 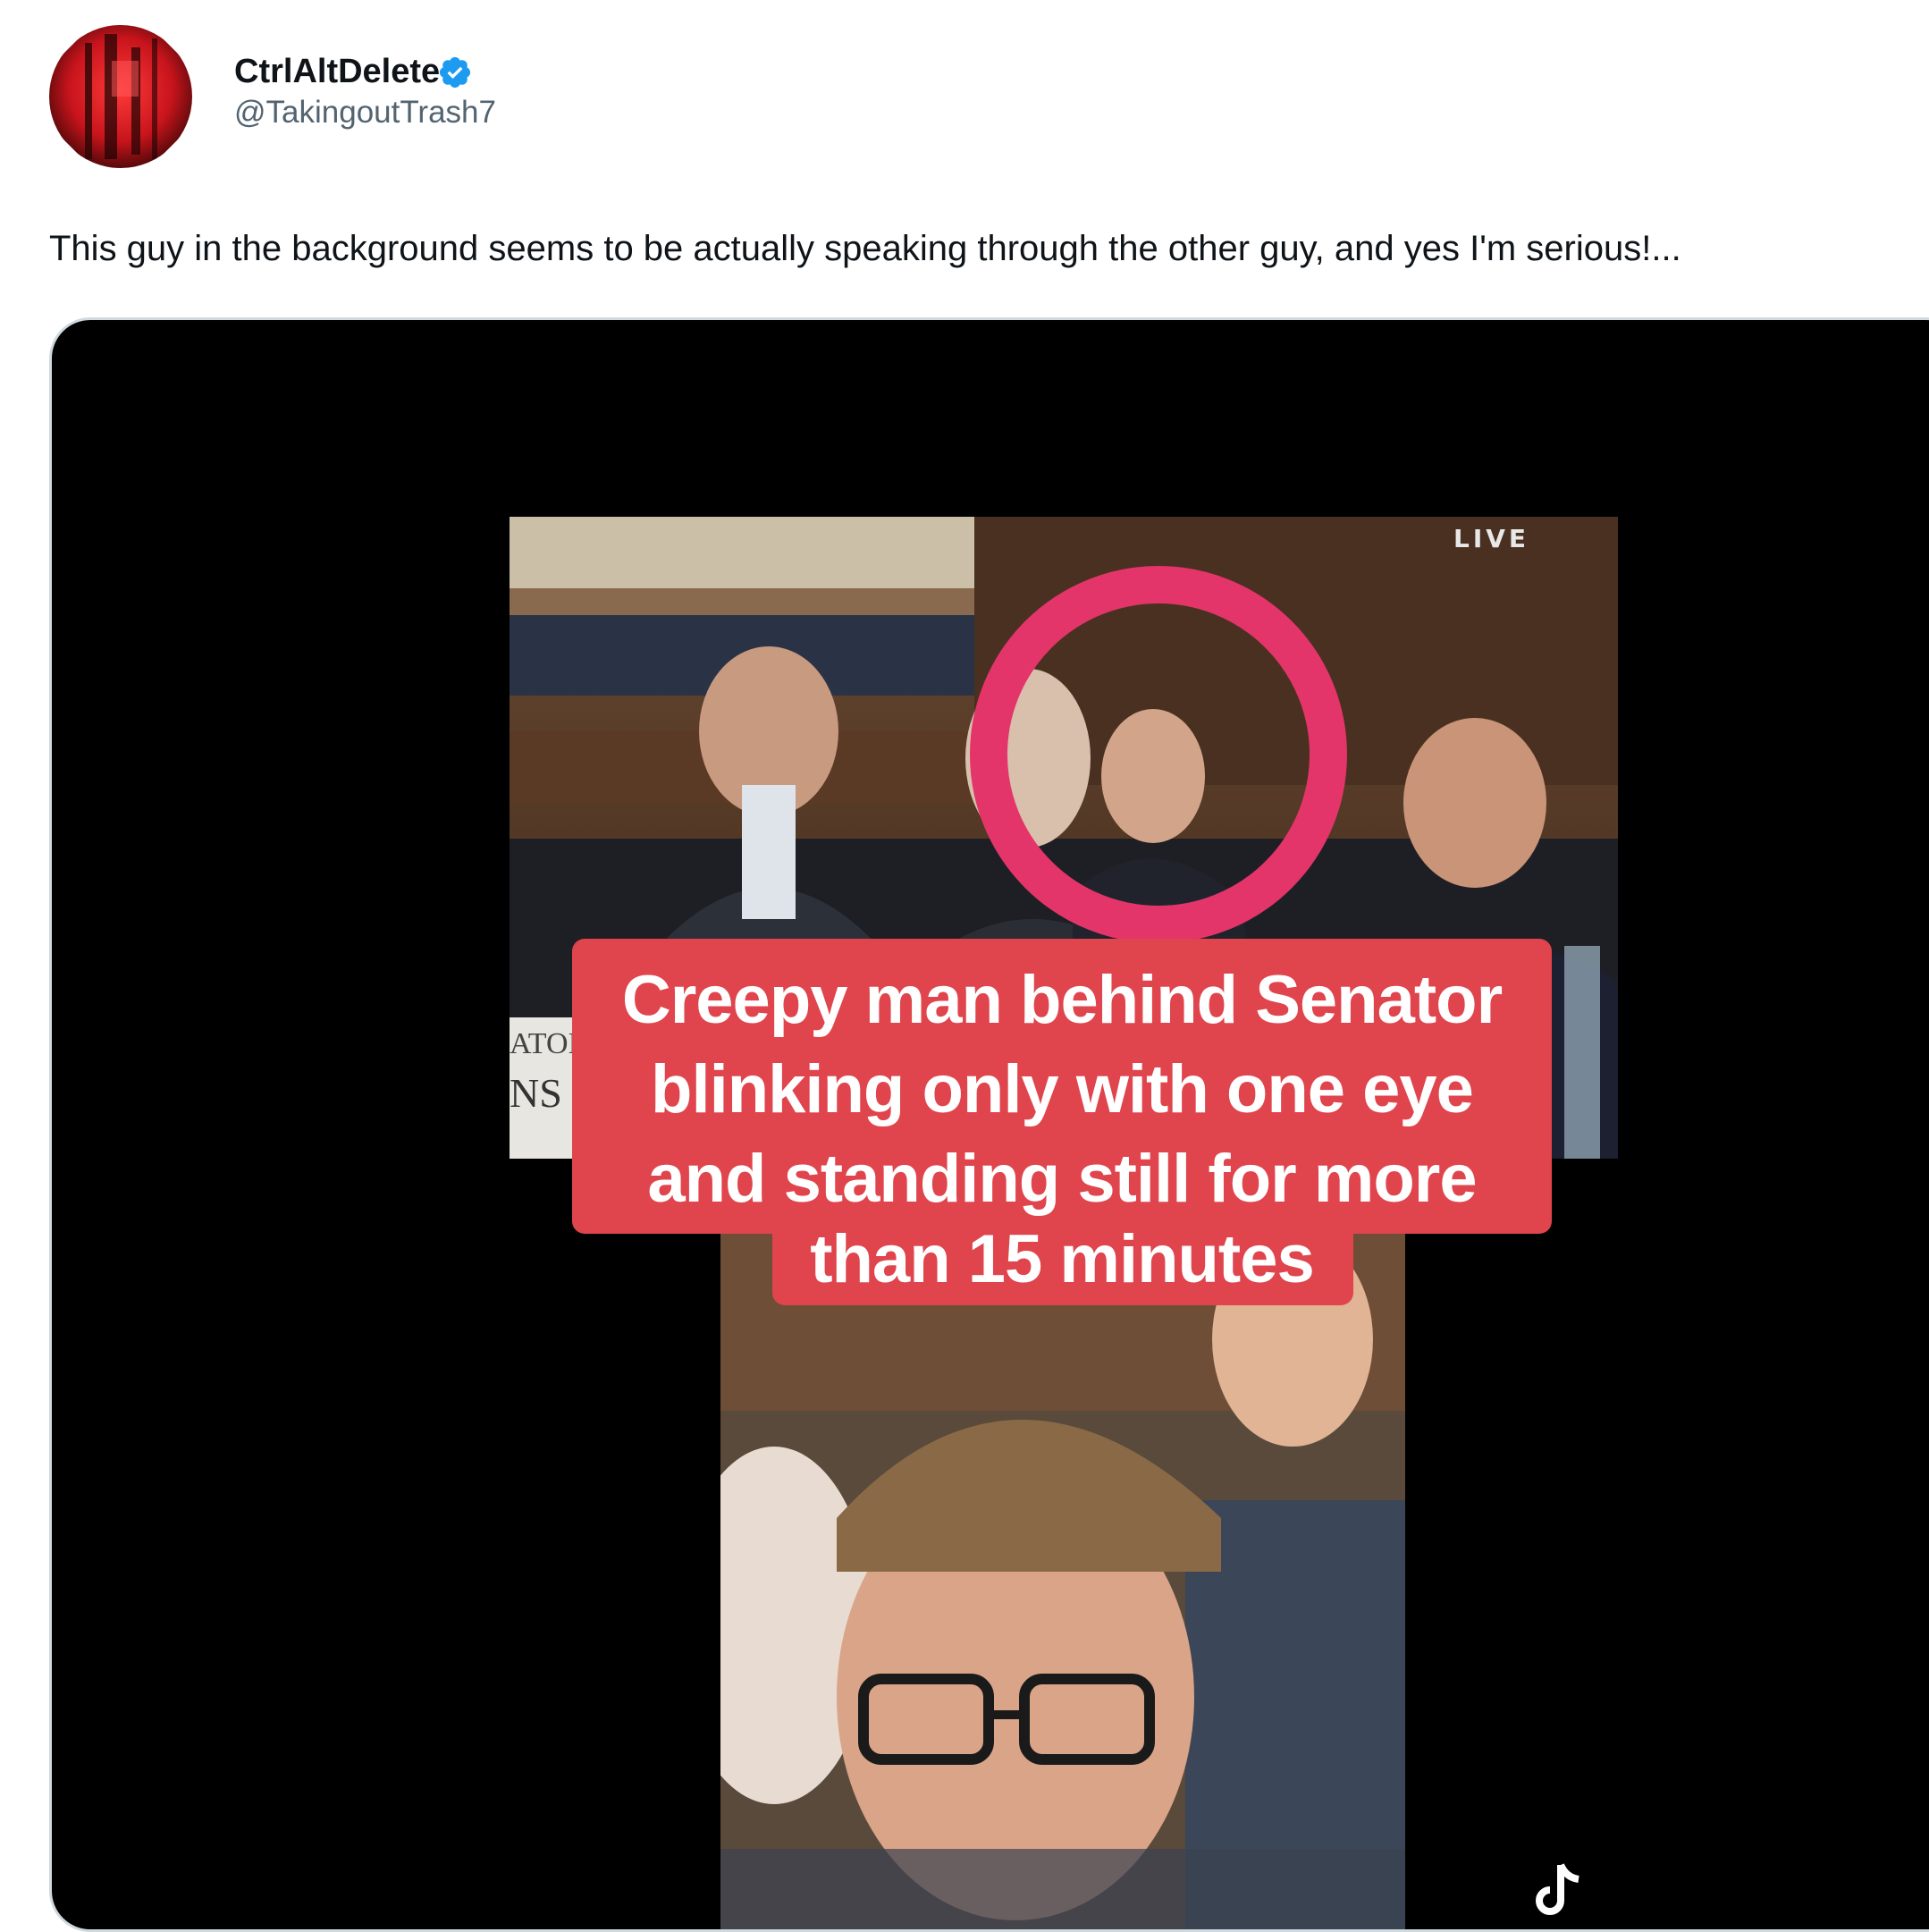 What do you see at coordinates (120, 96) in the screenshot?
I see `author-avatar` at bounding box center [120, 96].